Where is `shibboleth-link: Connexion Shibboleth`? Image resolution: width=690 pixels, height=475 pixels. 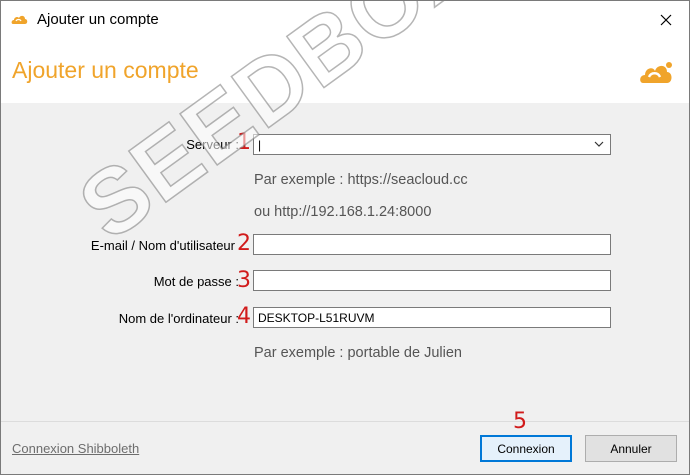
shibboleth-link: Connexion Shibboleth is located at coordinates (75, 448).